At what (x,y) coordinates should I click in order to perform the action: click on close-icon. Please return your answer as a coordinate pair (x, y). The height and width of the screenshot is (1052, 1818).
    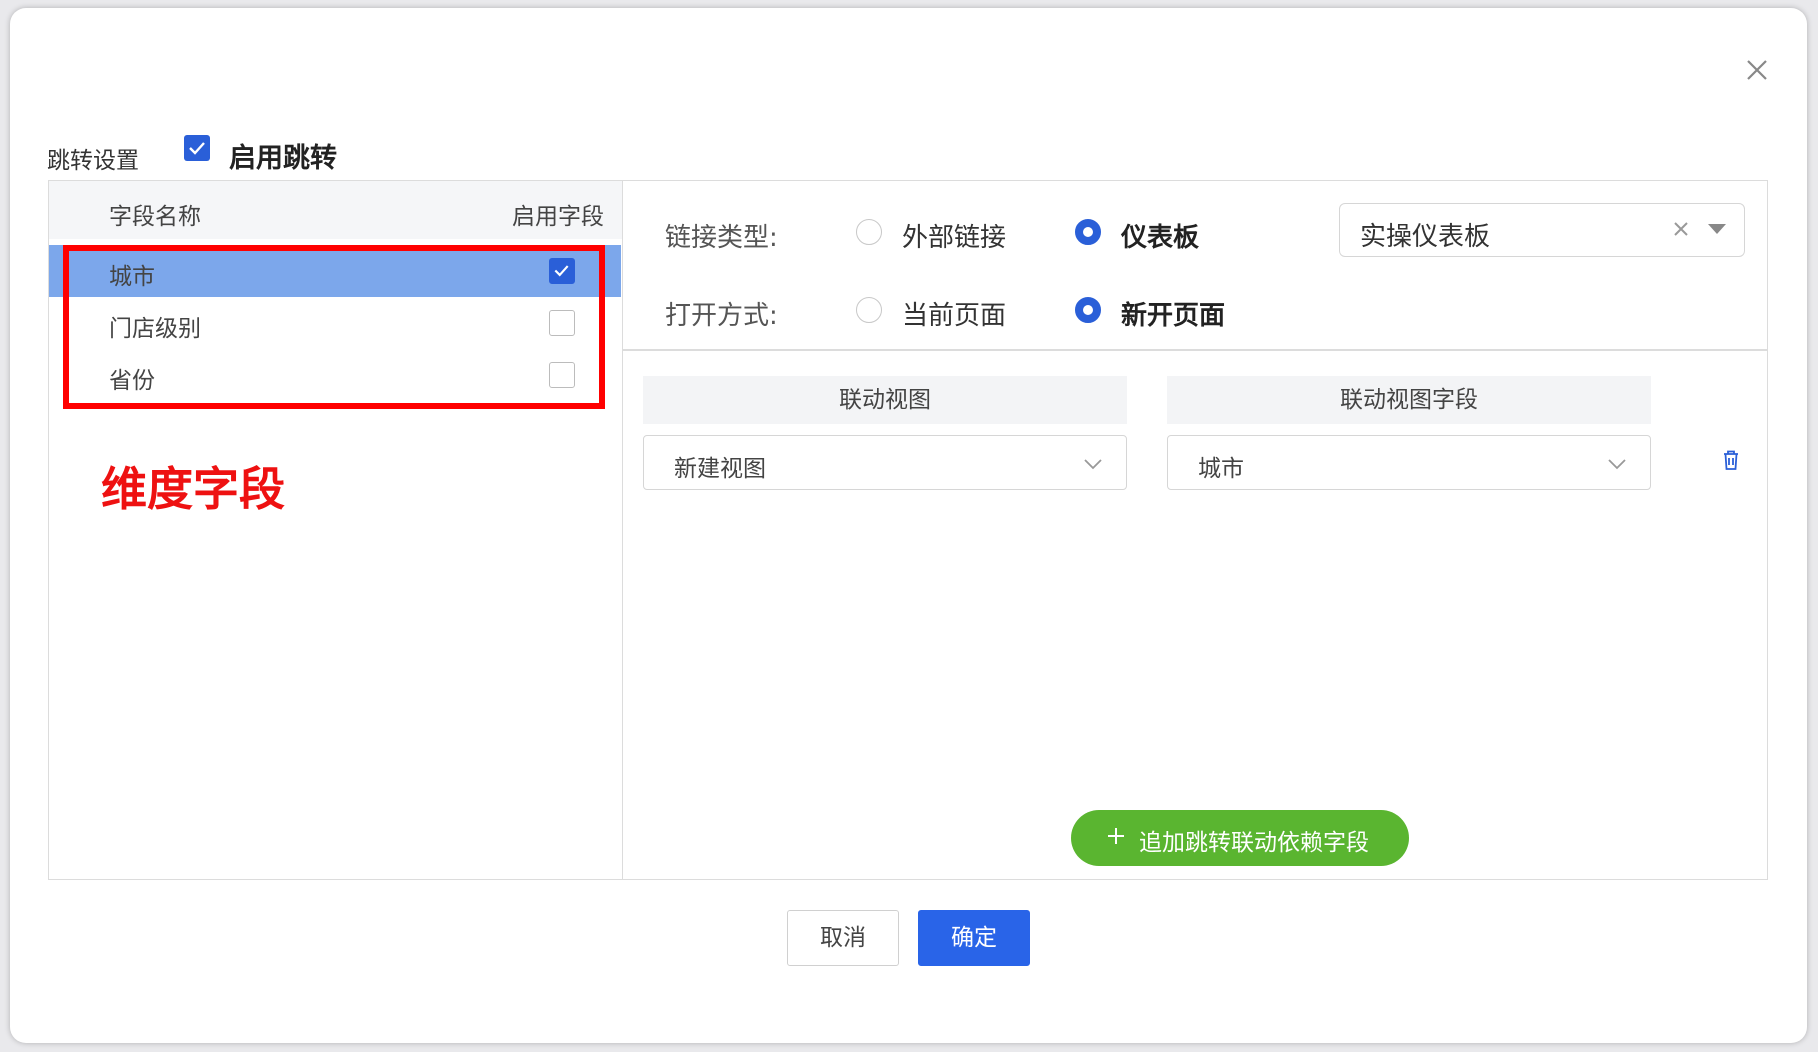
    Looking at the image, I should click on (1757, 70).